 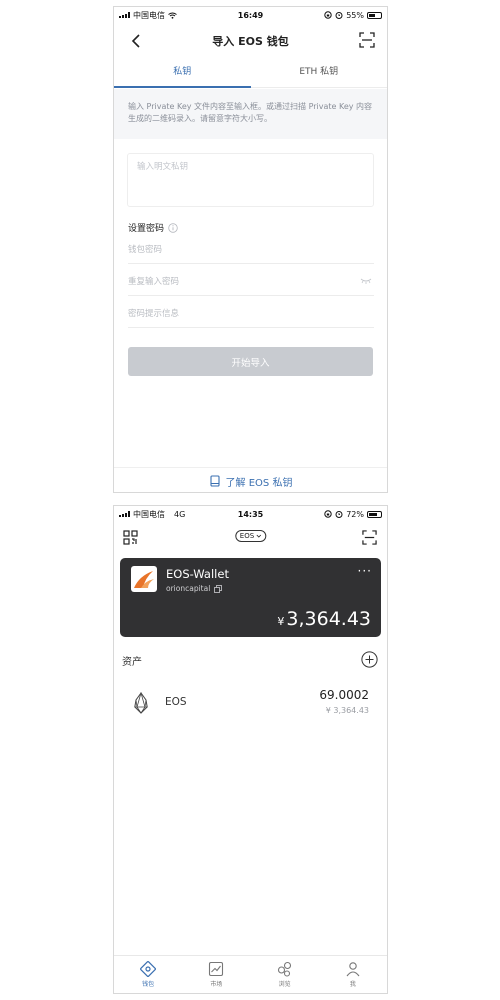 I want to click on tab-eth-private-key: ETH 私钥, so click(x=319, y=72).